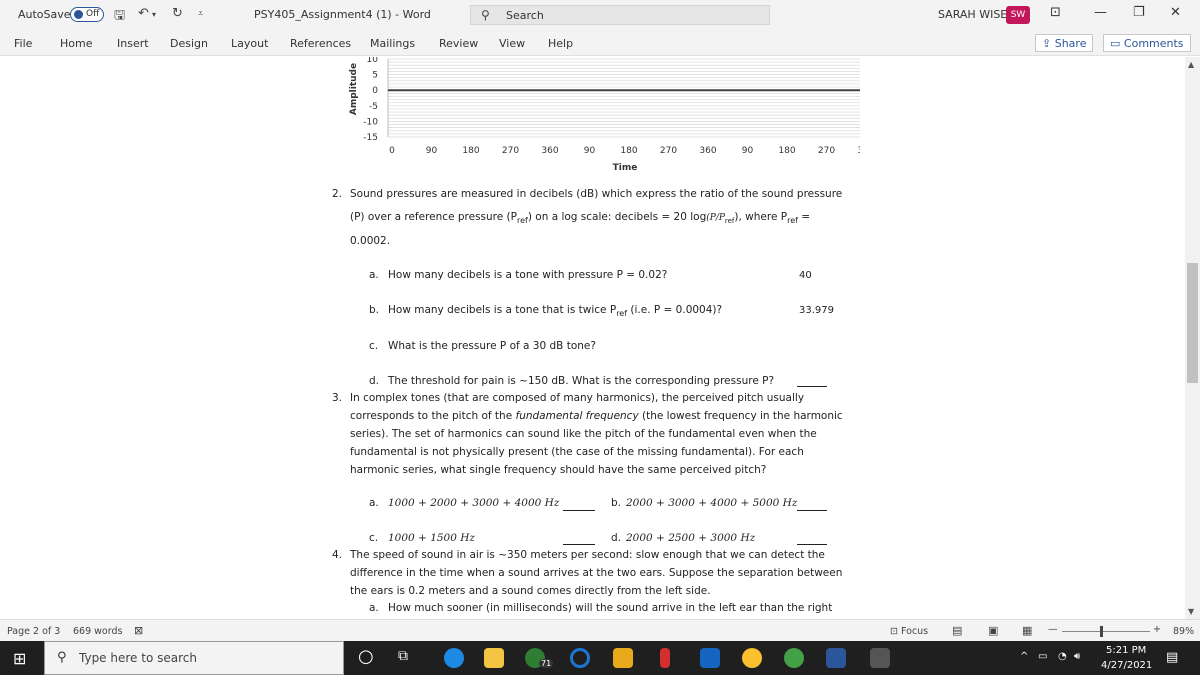 The height and width of the screenshot is (675, 1200). I want to click on tray-chevron-icon: ^, so click(1024, 656).